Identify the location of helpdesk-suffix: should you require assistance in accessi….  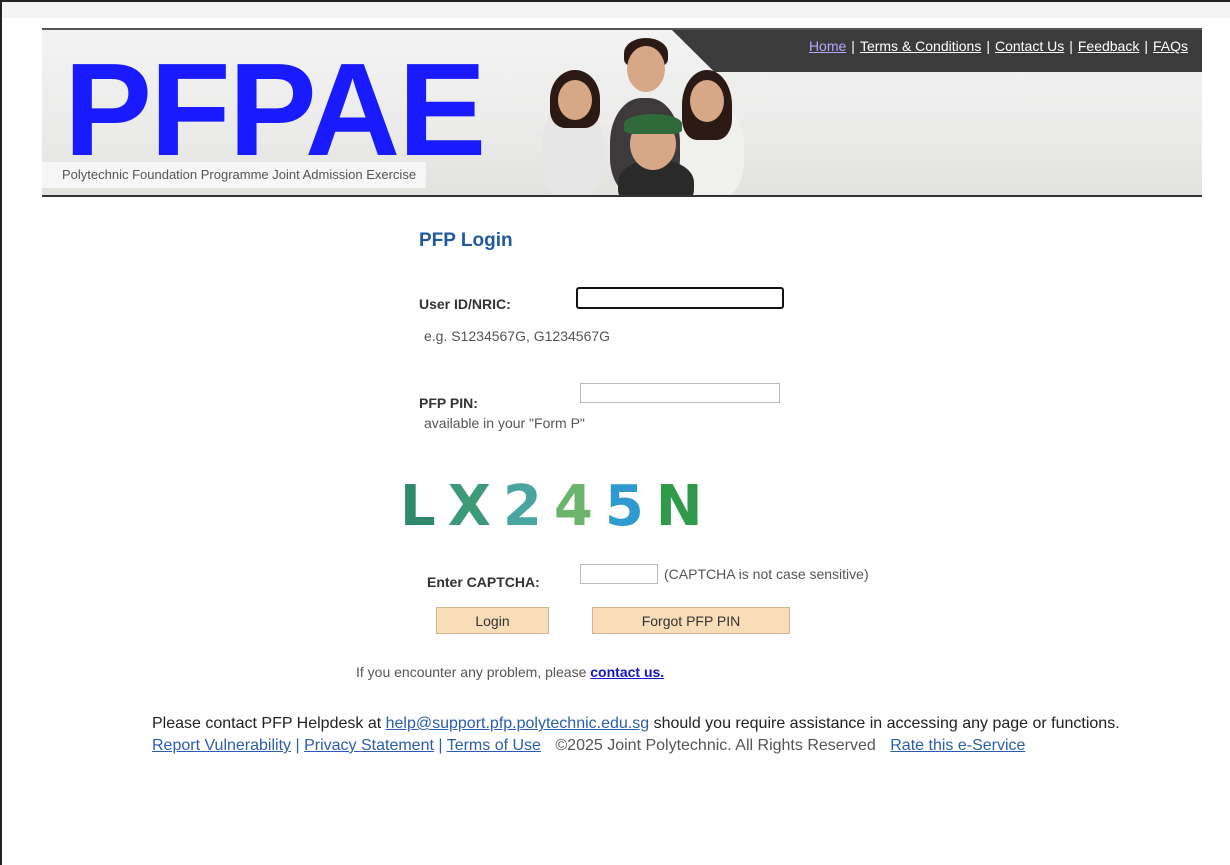
(884, 723).